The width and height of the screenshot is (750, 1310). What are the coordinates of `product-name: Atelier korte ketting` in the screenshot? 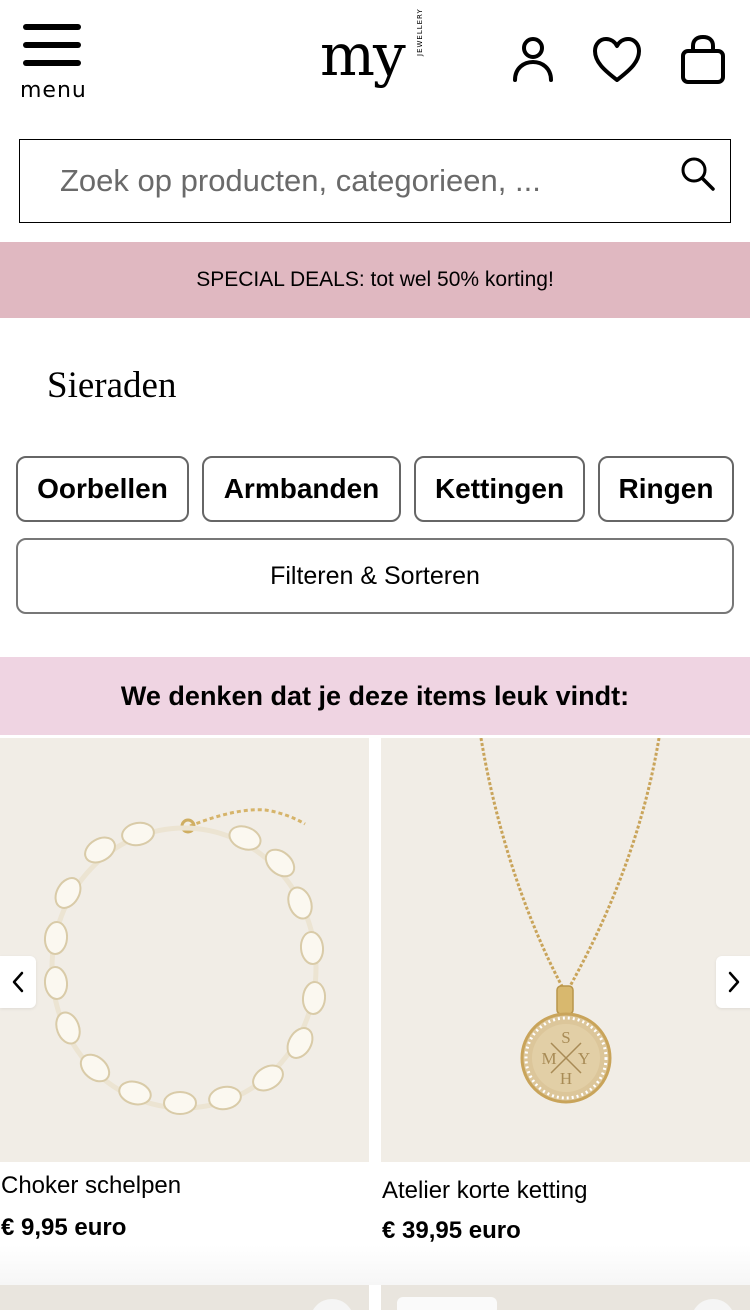 It's located at (484, 1191).